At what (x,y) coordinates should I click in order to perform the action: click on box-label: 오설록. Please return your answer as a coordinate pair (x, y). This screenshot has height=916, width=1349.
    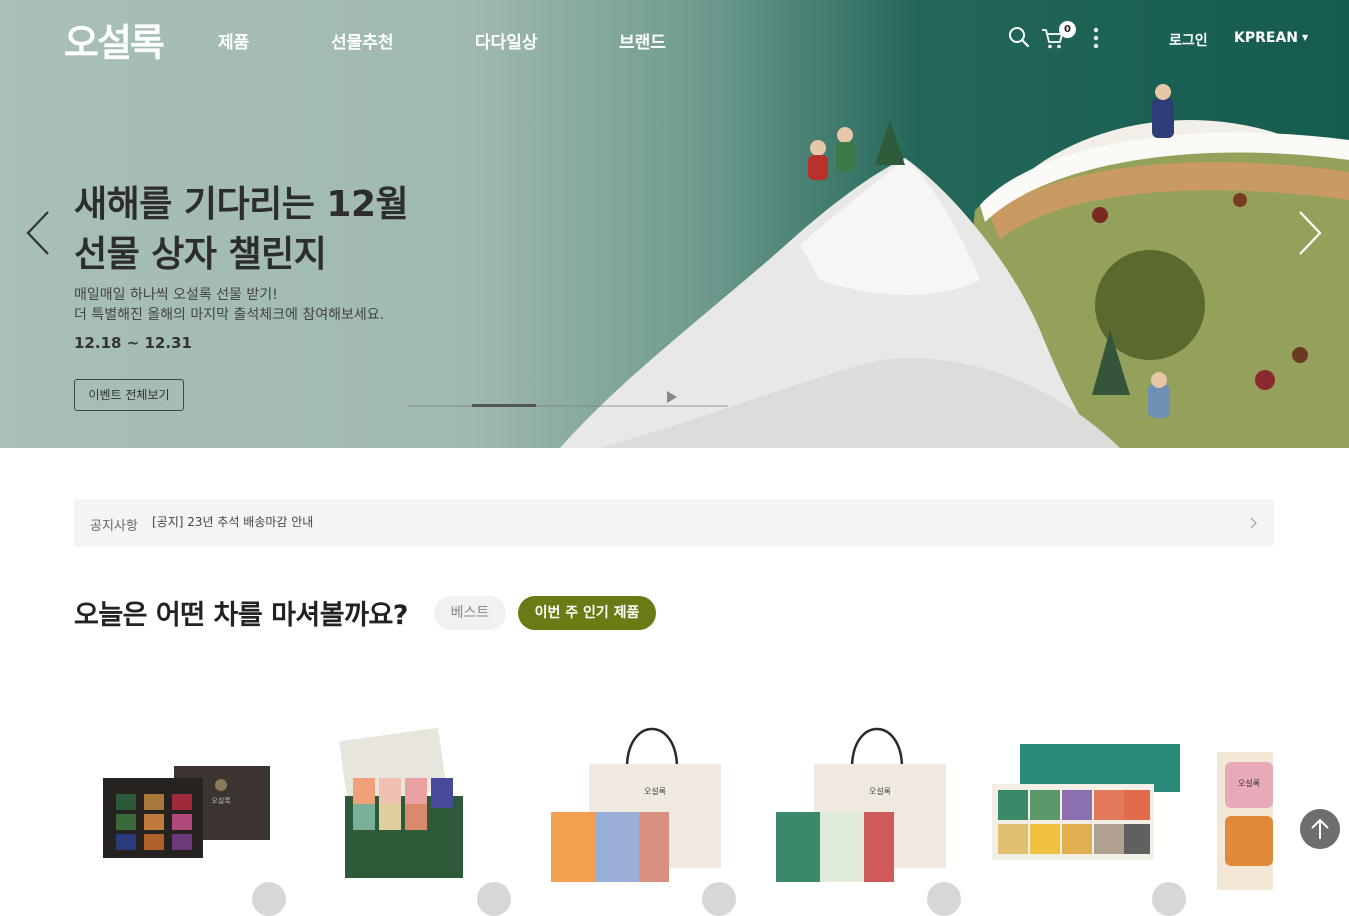
    Looking at the image, I should click on (221, 801).